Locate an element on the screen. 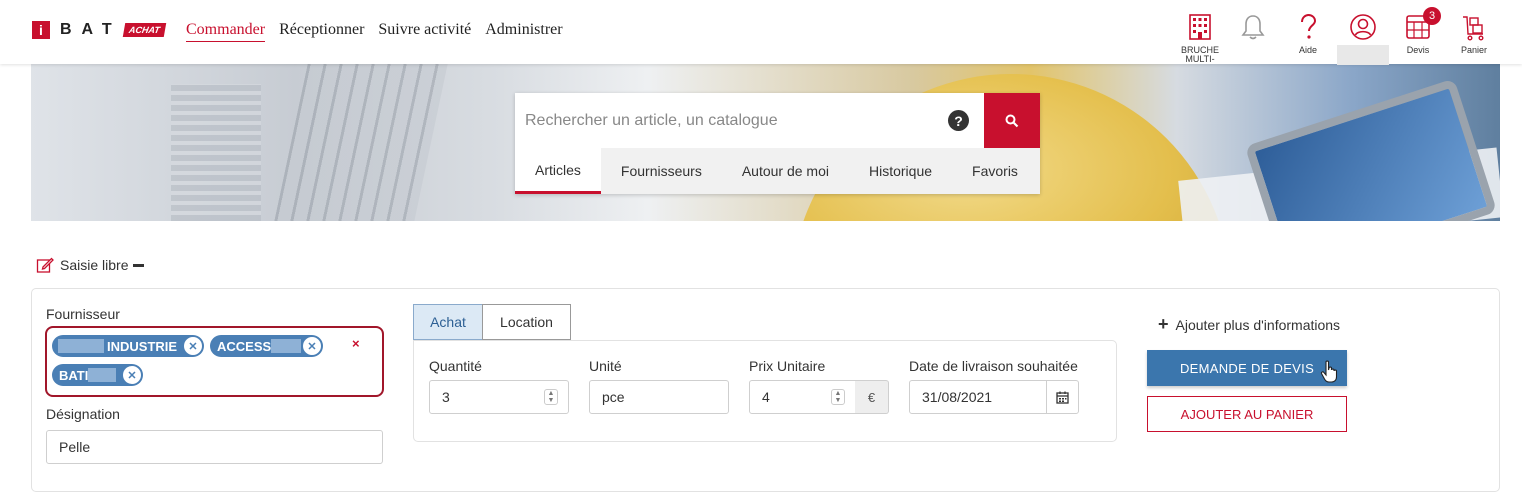 The height and width of the screenshot is (502, 1522). tab-achat: Achat is located at coordinates (448, 322).